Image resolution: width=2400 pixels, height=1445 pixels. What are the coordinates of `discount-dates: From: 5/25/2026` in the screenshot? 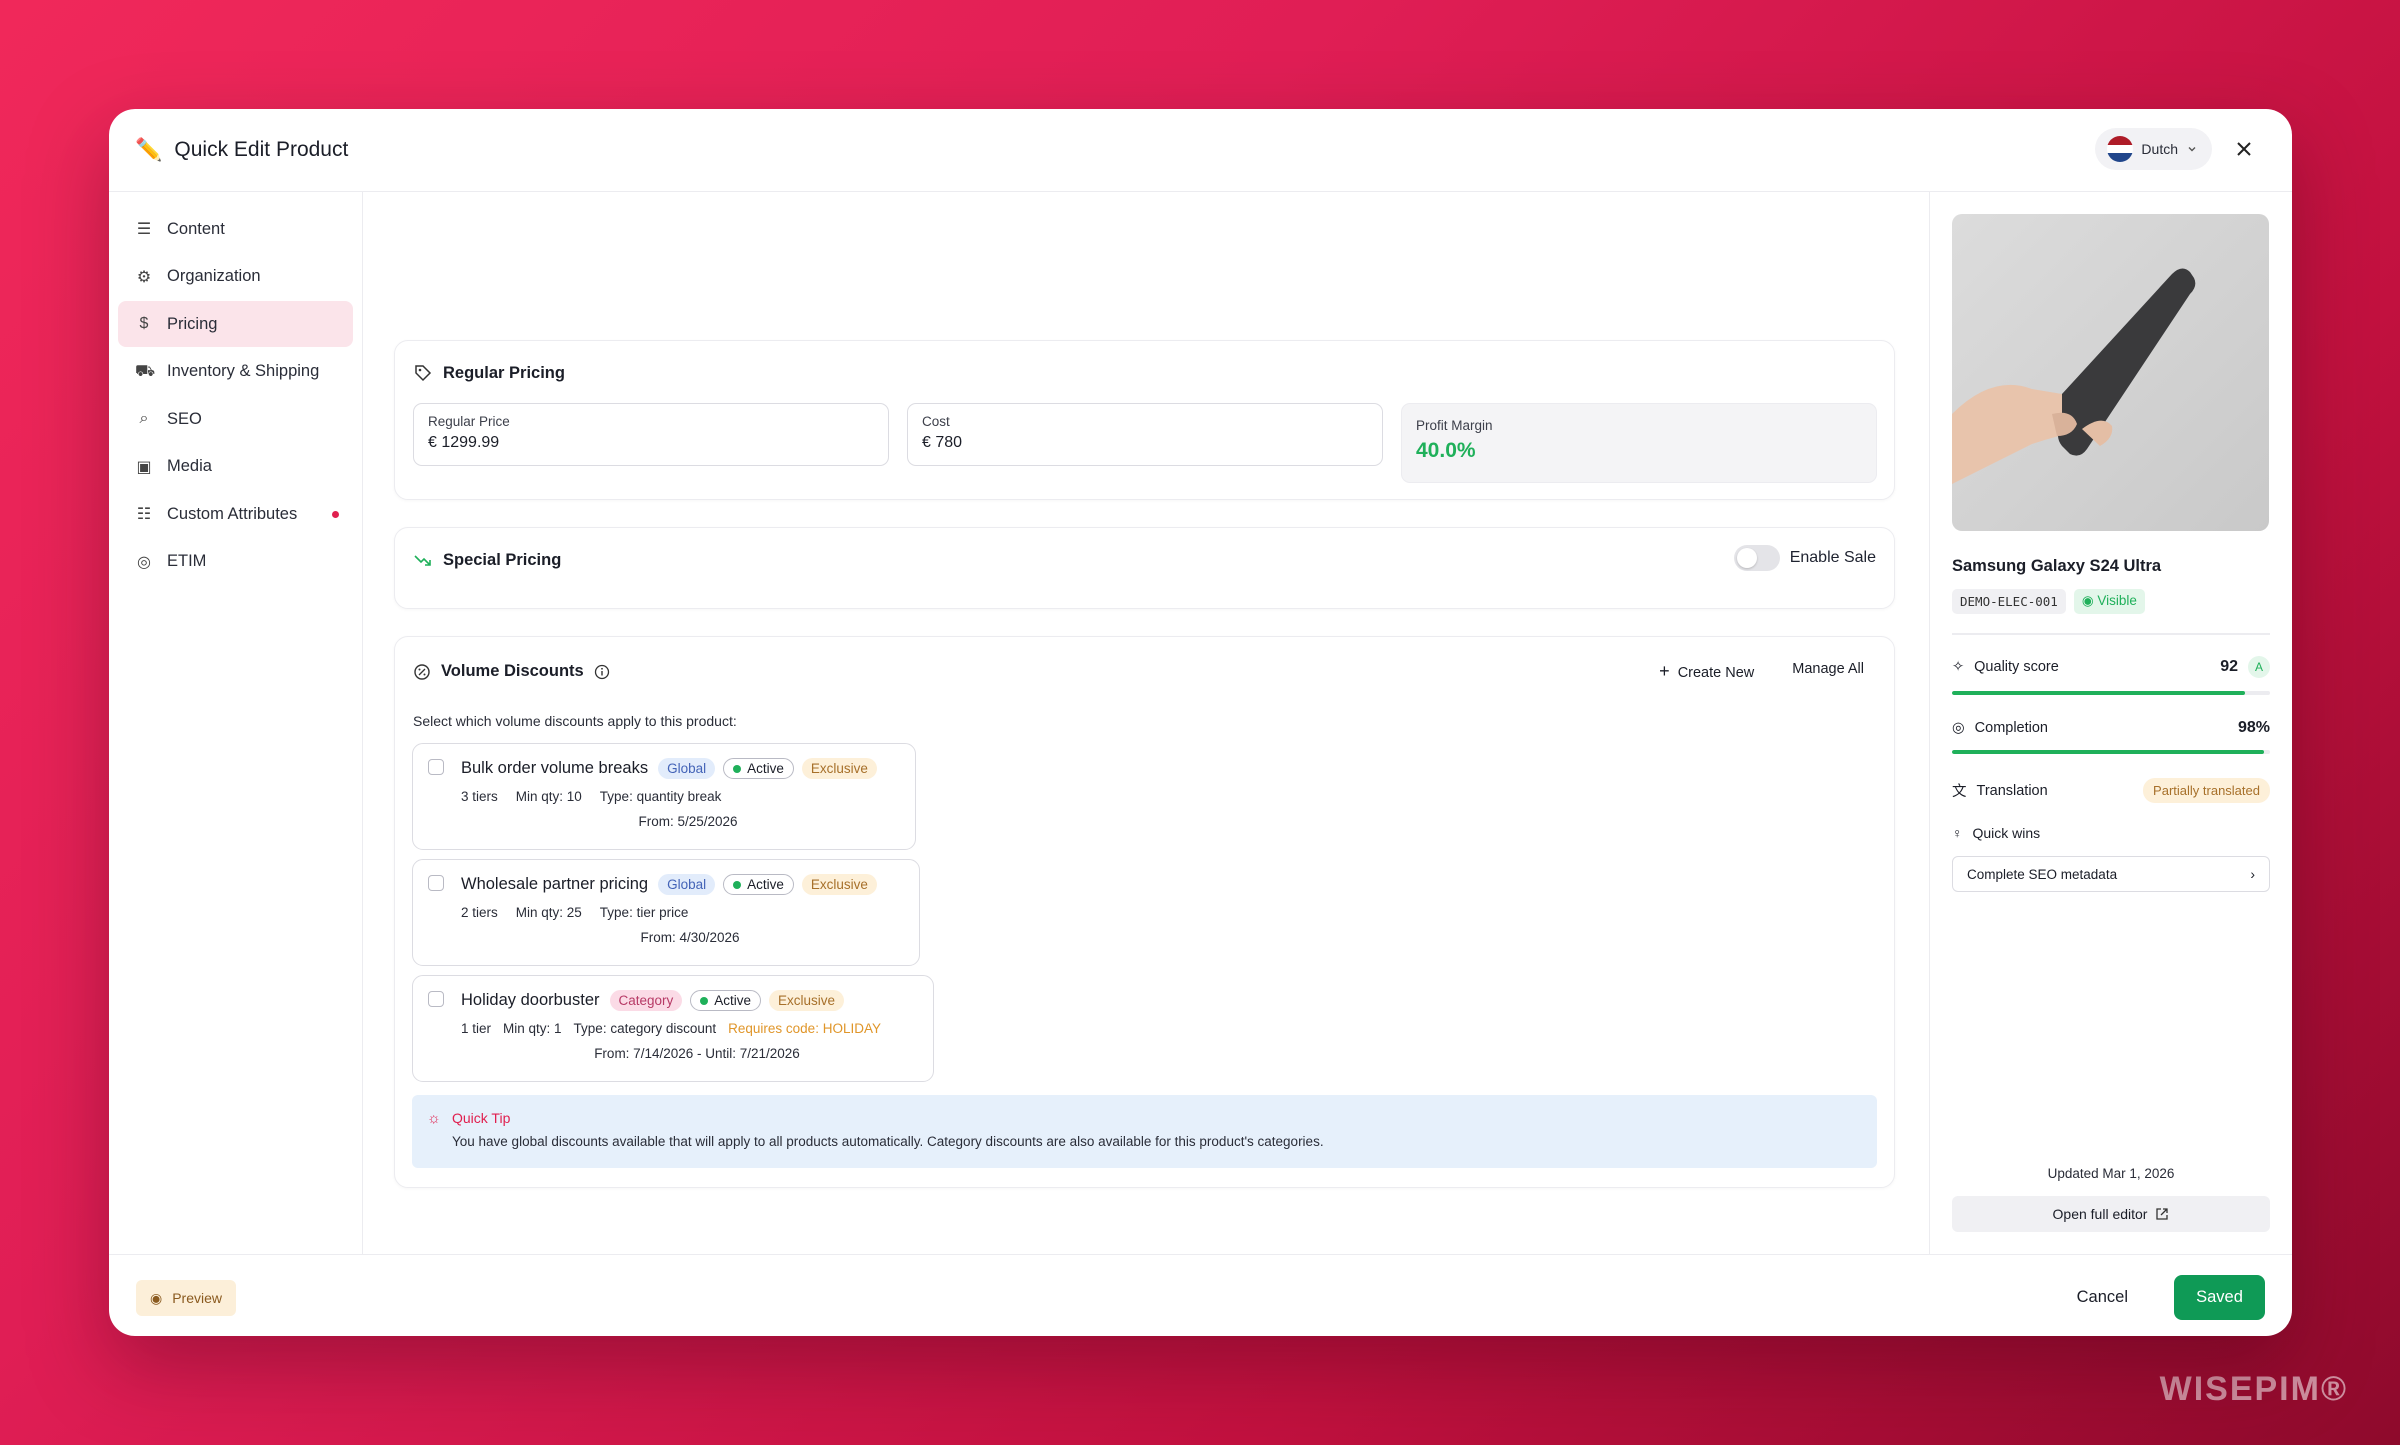 It's located at (688, 821).